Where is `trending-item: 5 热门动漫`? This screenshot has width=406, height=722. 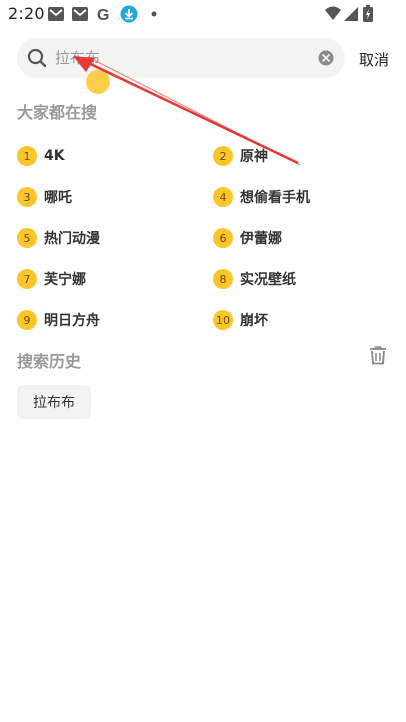 trending-item: 5 热门动漫 is located at coordinates (58, 238).